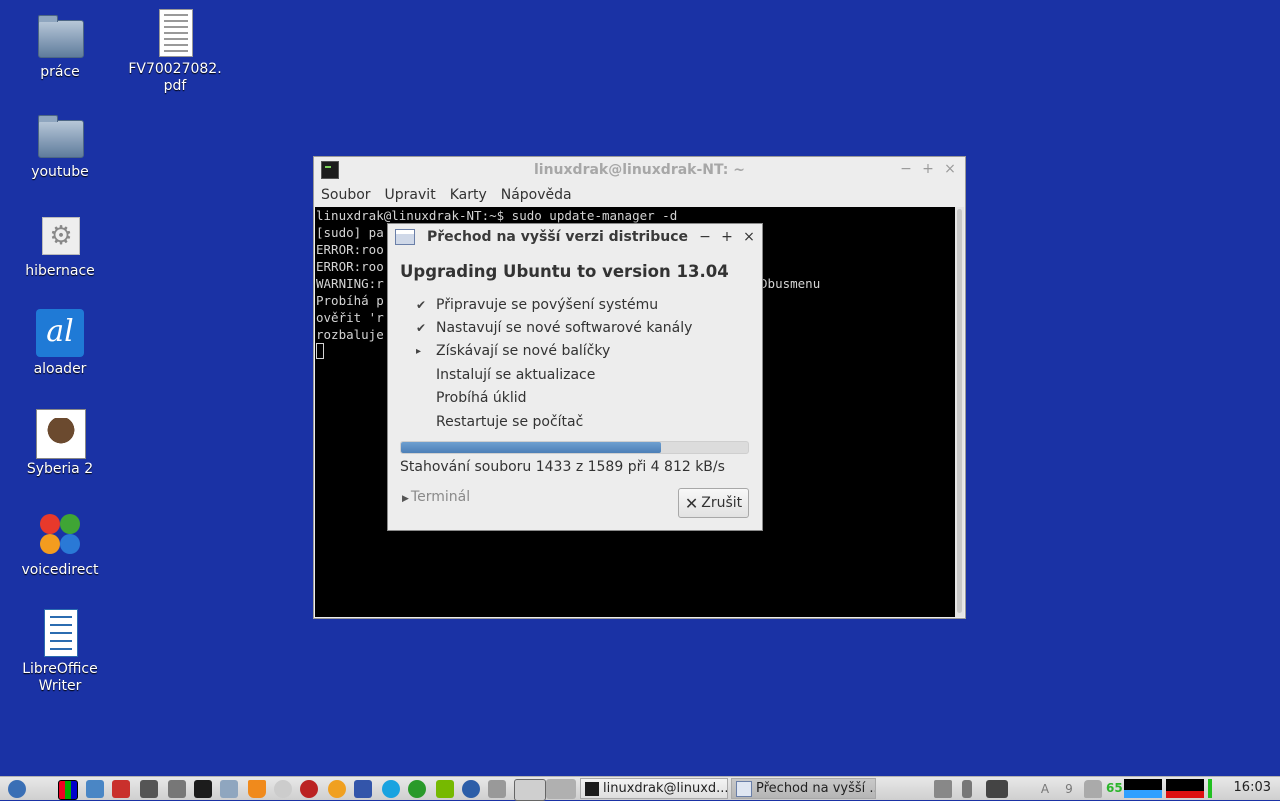 The image size is (1280, 801). I want to click on desktop-icon-hibernace: ⚙ hibernace, so click(60, 245).